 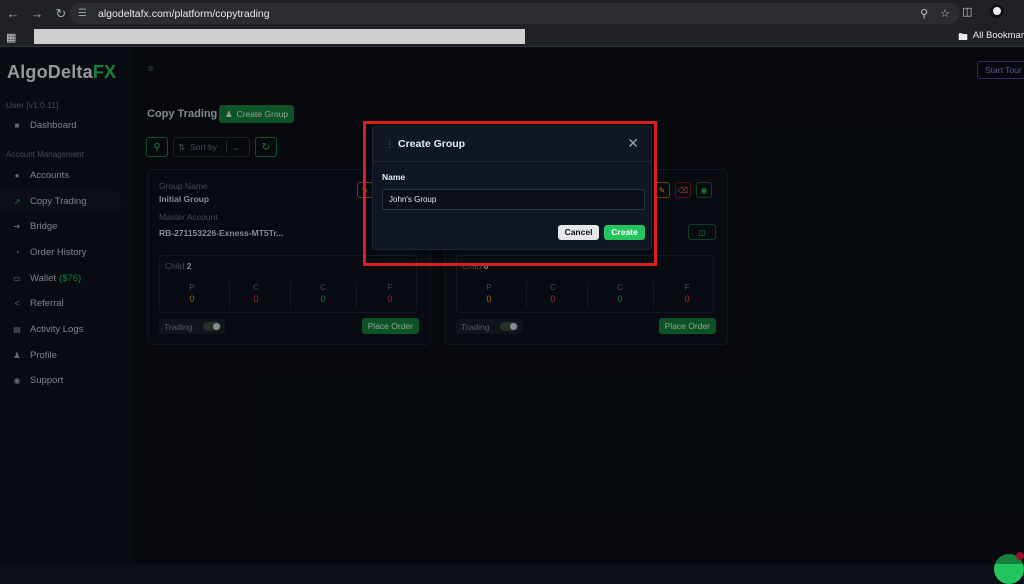 I want to click on reload-icon: ↻, so click(x=61, y=14).